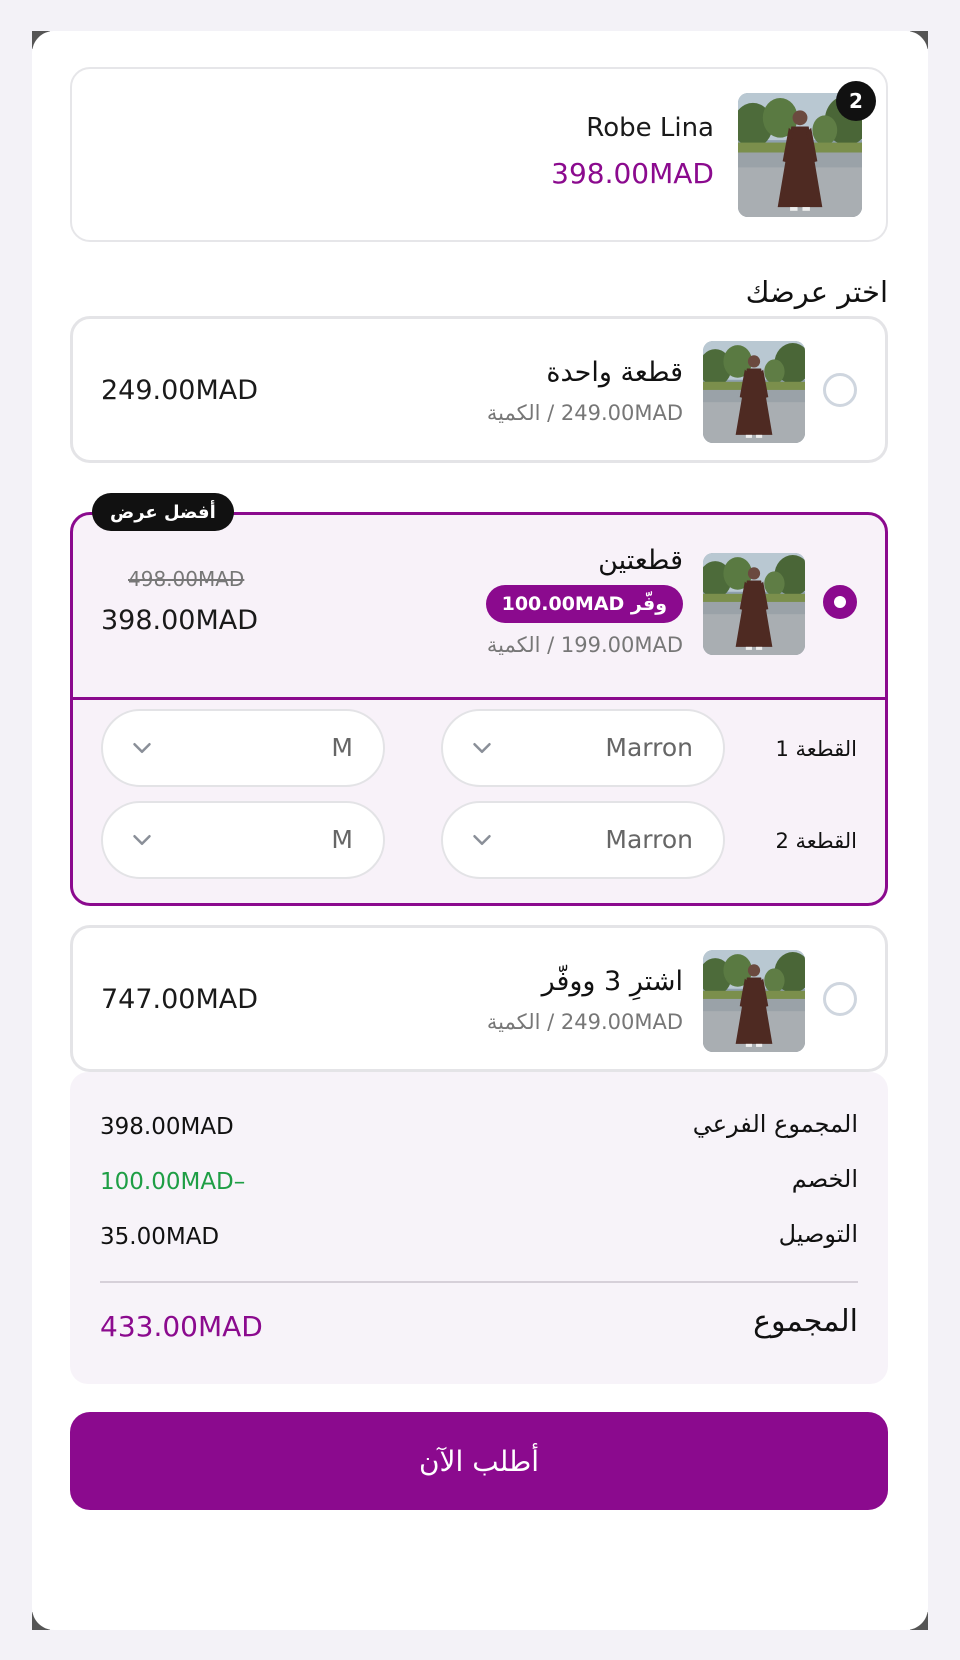  What do you see at coordinates (479, 1185) in the screenshot?
I see `discount-row: الخصم 100.00MAD–` at bounding box center [479, 1185].